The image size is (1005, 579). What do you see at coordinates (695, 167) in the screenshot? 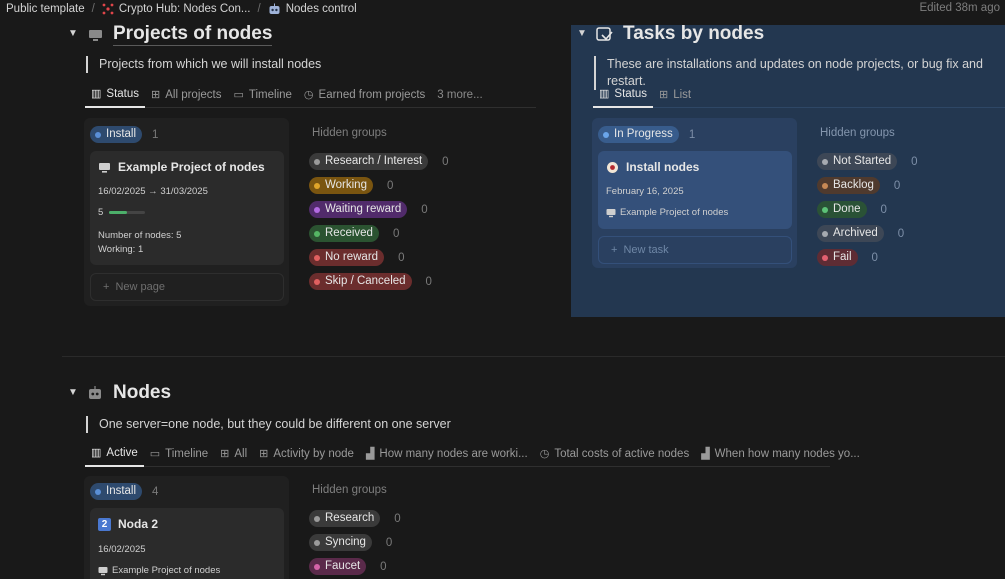
I see `card-title: Install nodes` at bounding box center [695, 167].